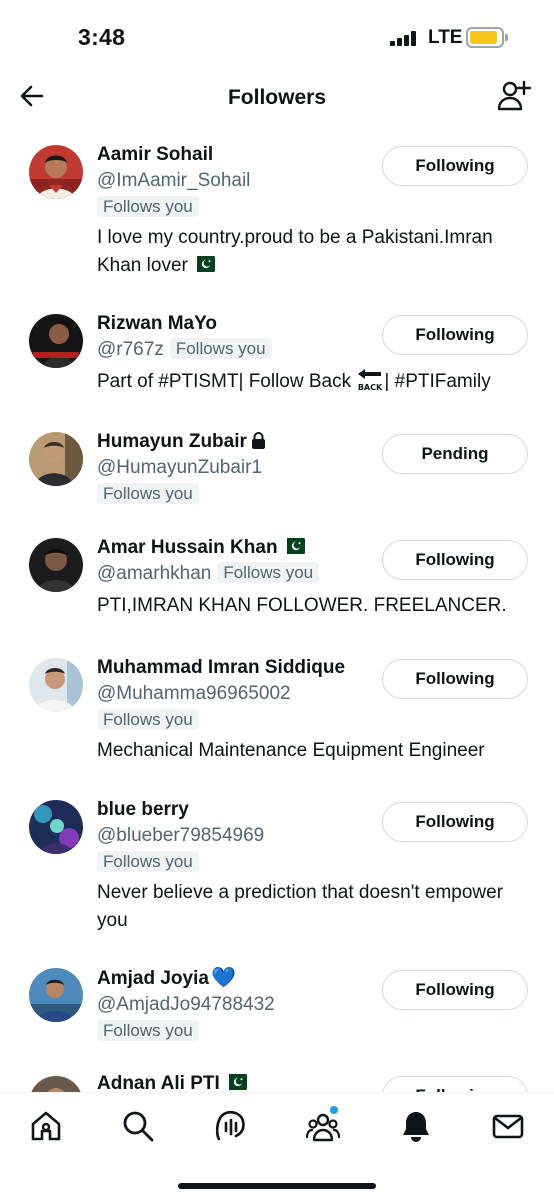  What do you see at coordinates (437, 381) in the screenshot?
I see `bio-text: | #PTIFamily` at bounding box center [437, 381].